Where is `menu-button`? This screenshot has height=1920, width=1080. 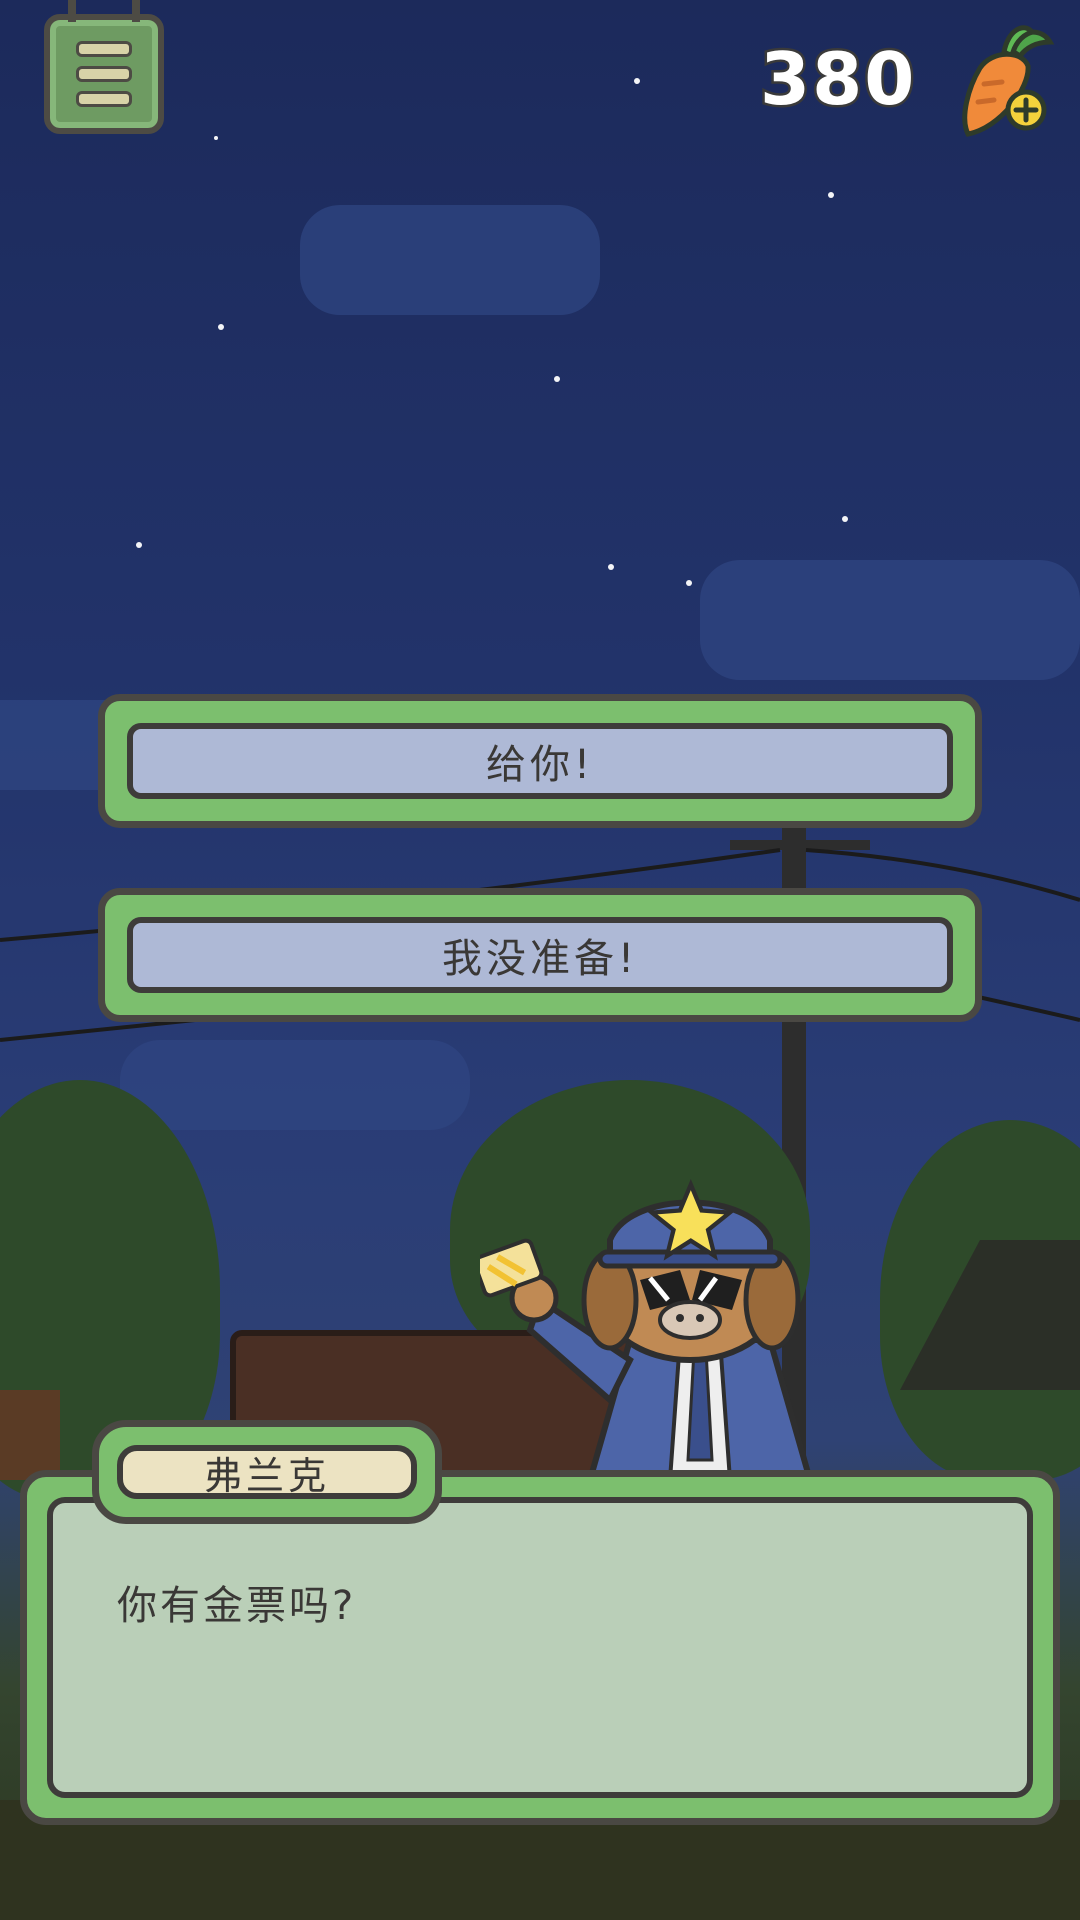 menu-button is located at coordinates (104, 67).